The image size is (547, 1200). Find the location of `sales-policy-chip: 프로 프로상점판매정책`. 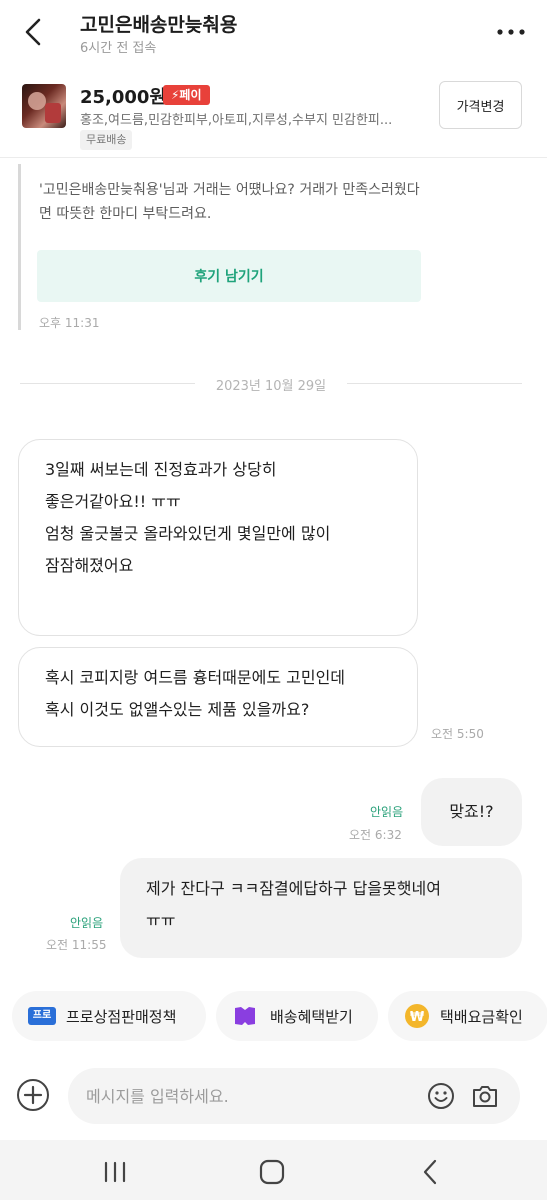

sales-policy-chip: 프로 프로상점판매정책 is located at coordinates (109, 1016).